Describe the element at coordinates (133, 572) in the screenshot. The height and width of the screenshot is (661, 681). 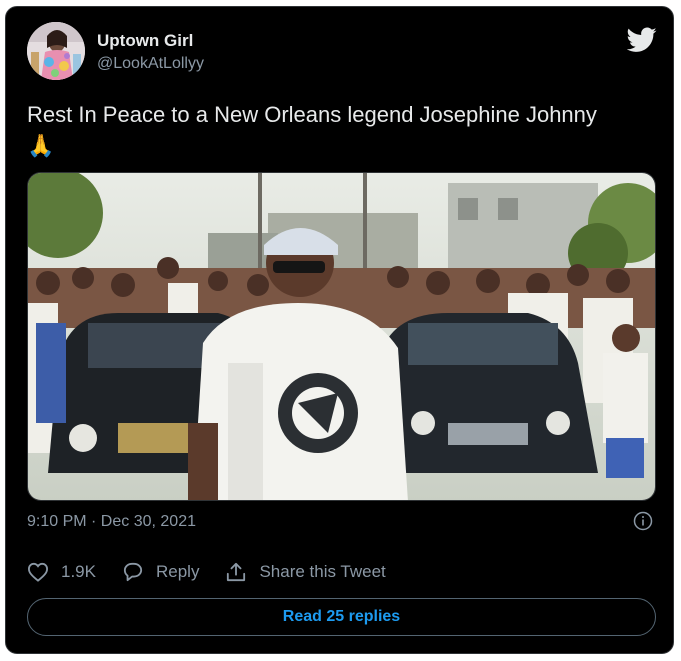
I see `speech-bubble-icon` at that location.